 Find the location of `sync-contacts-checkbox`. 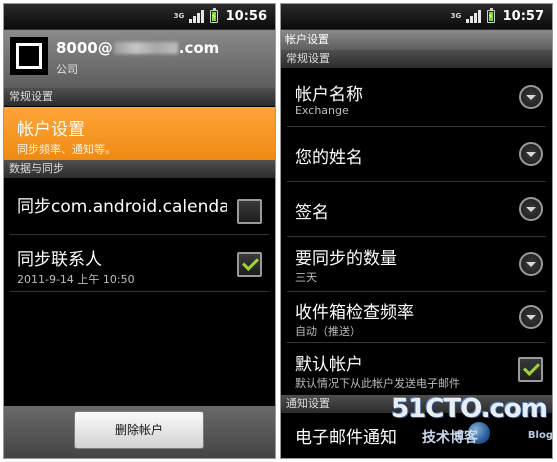

sync-contacts-checkbox is located at coordinates (249, 264).